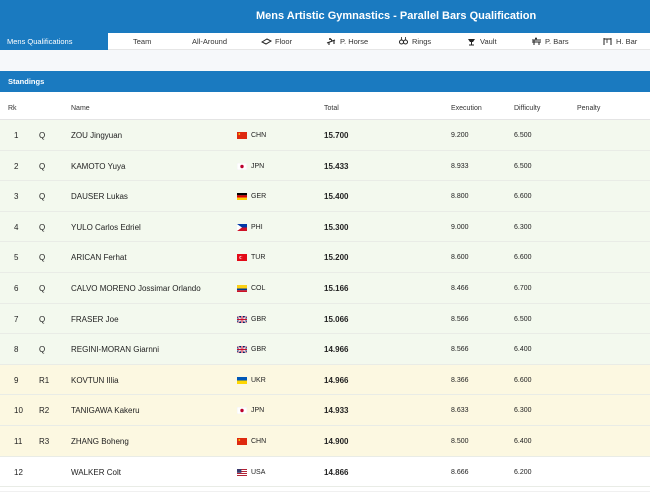 The width and height of the screenshot is (650, 499). I want to click on tab-label: Team, so click(142, 41).